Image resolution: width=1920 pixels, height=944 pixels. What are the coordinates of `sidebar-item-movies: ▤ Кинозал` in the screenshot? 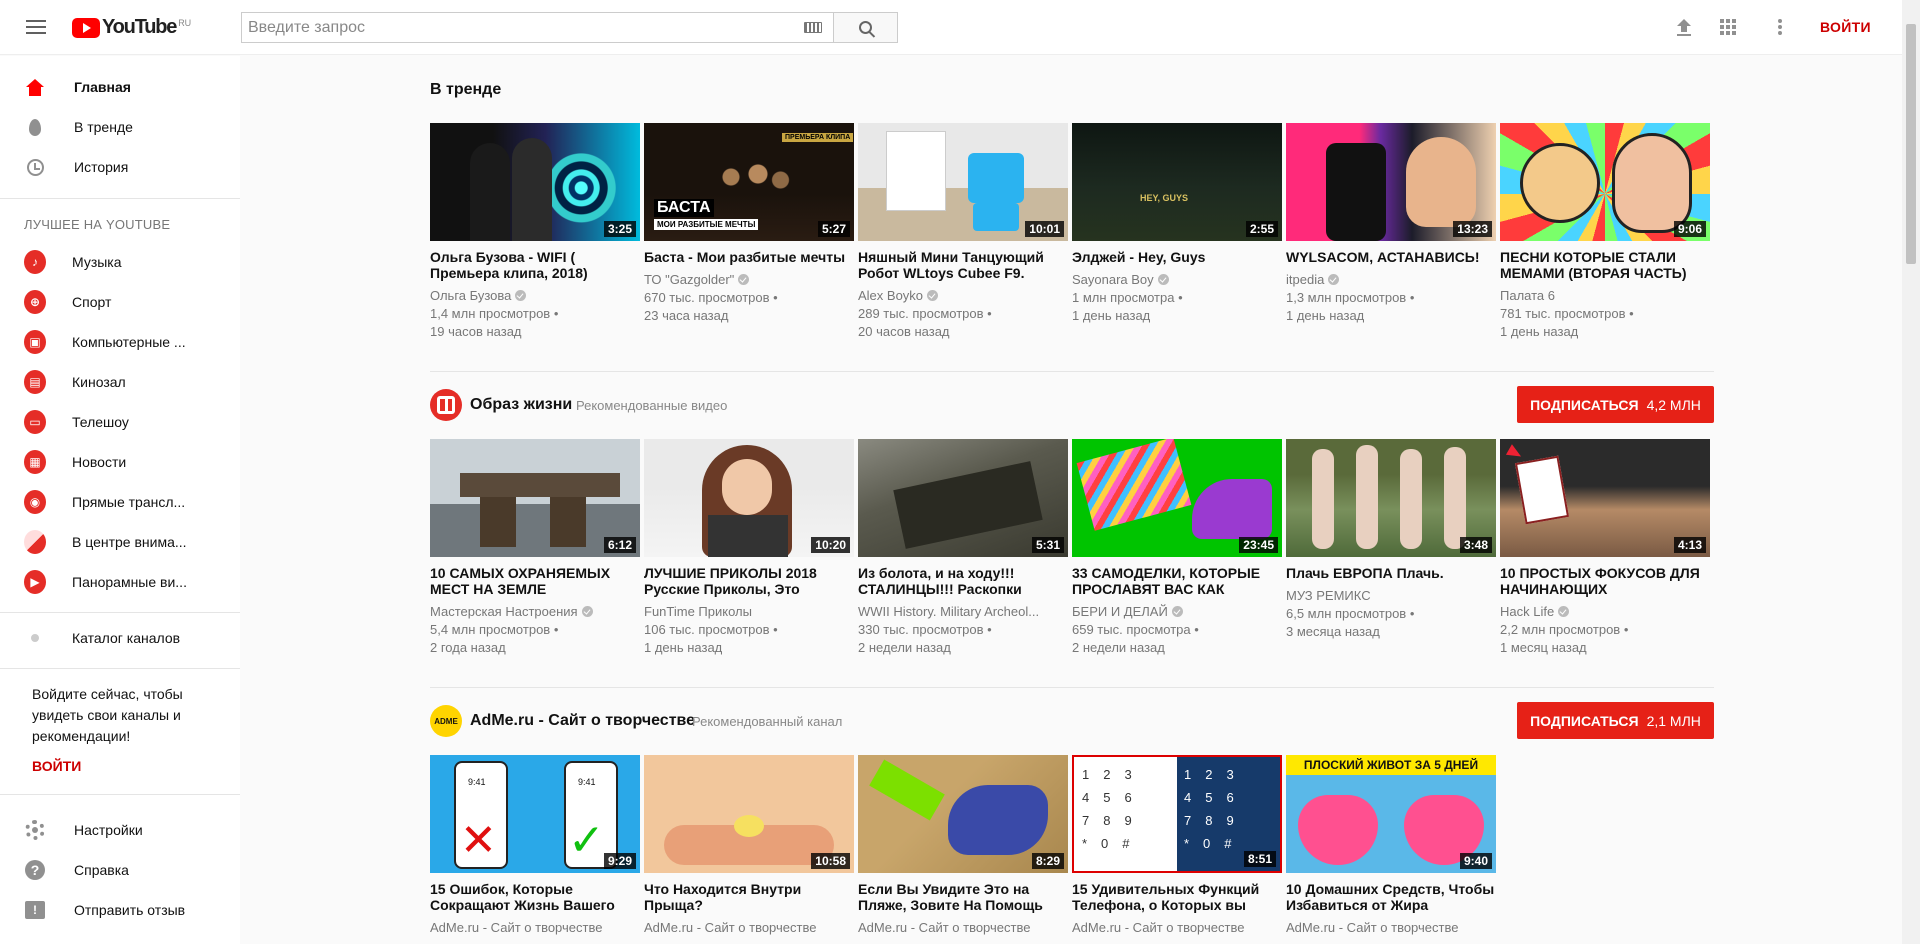 It's located at (120, 382).